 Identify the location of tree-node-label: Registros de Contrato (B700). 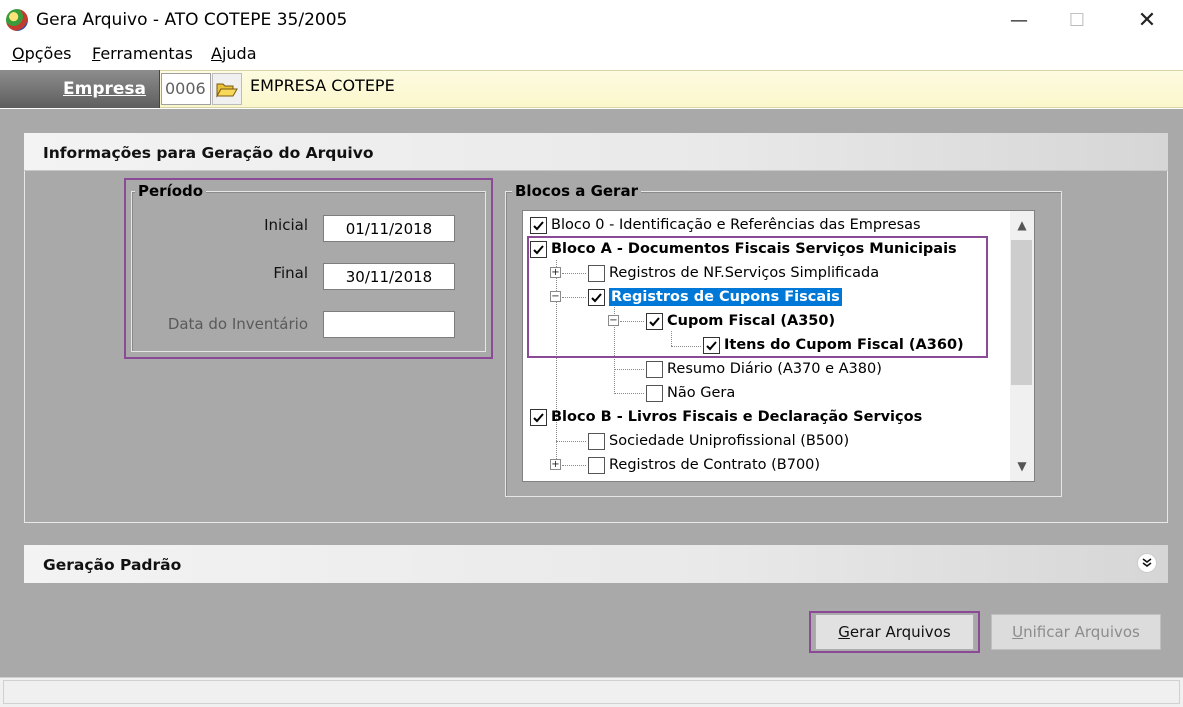
(715, 465).